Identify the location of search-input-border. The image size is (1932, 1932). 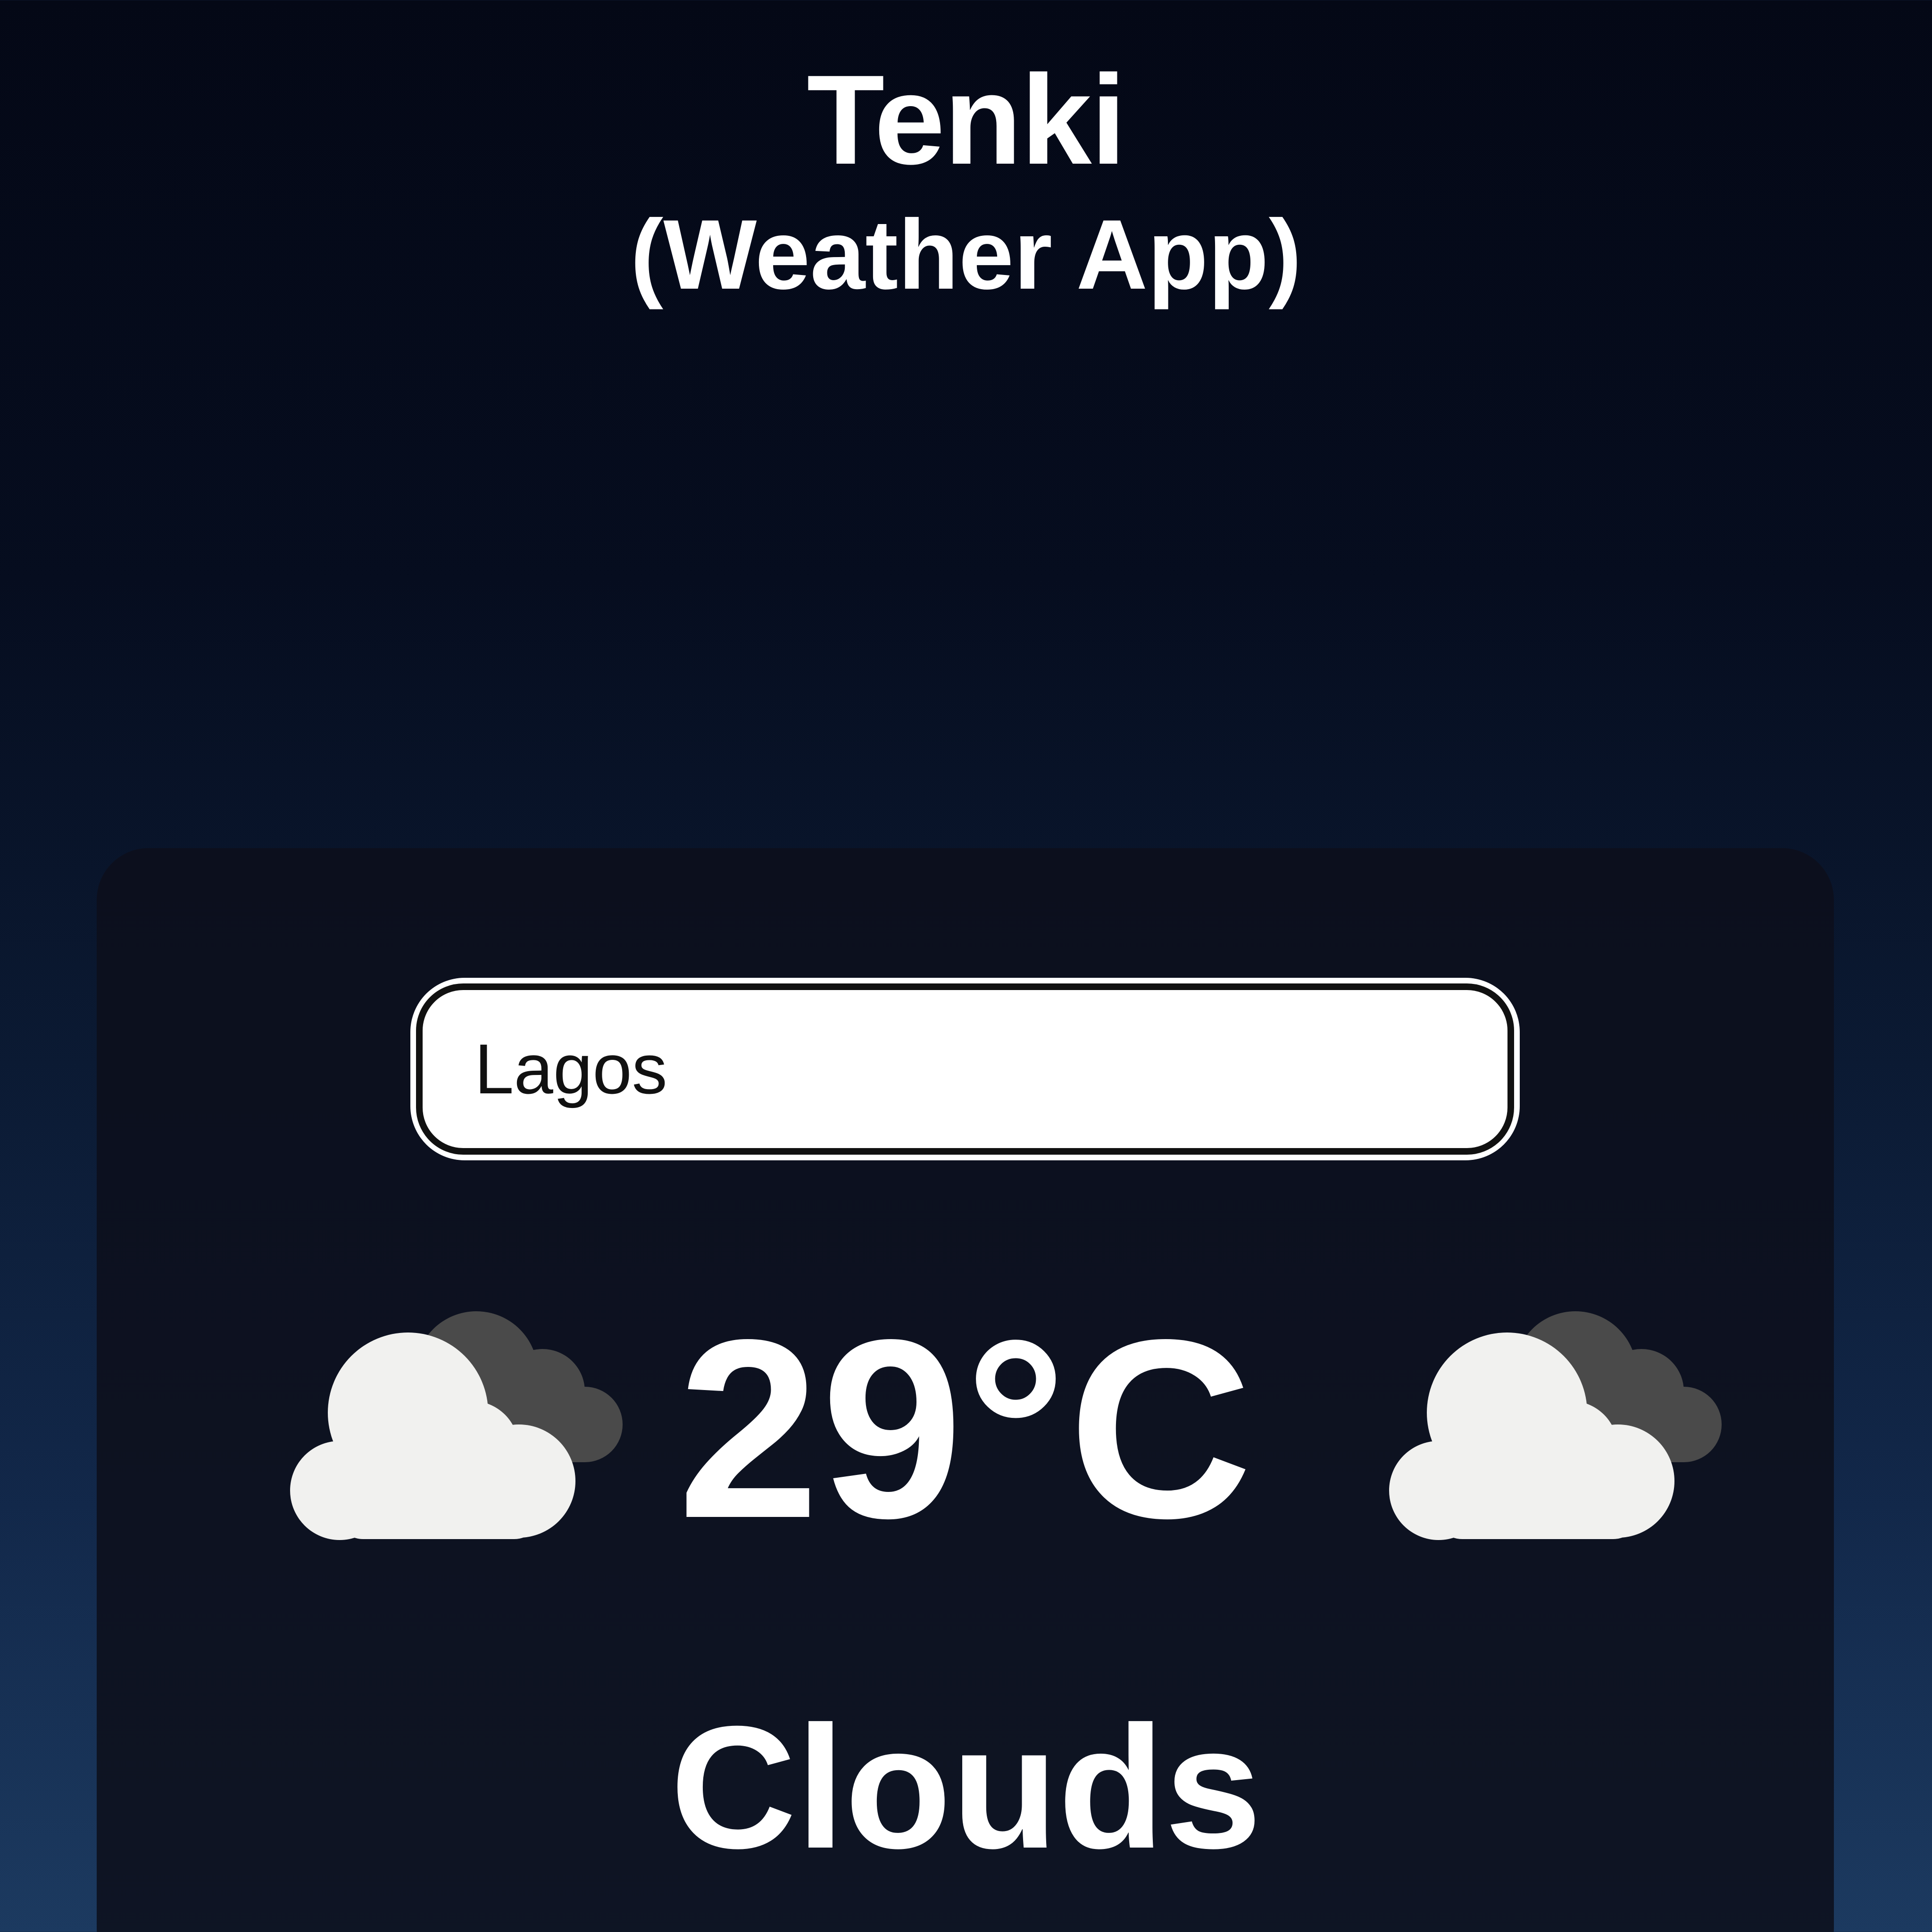
(965, 1069).